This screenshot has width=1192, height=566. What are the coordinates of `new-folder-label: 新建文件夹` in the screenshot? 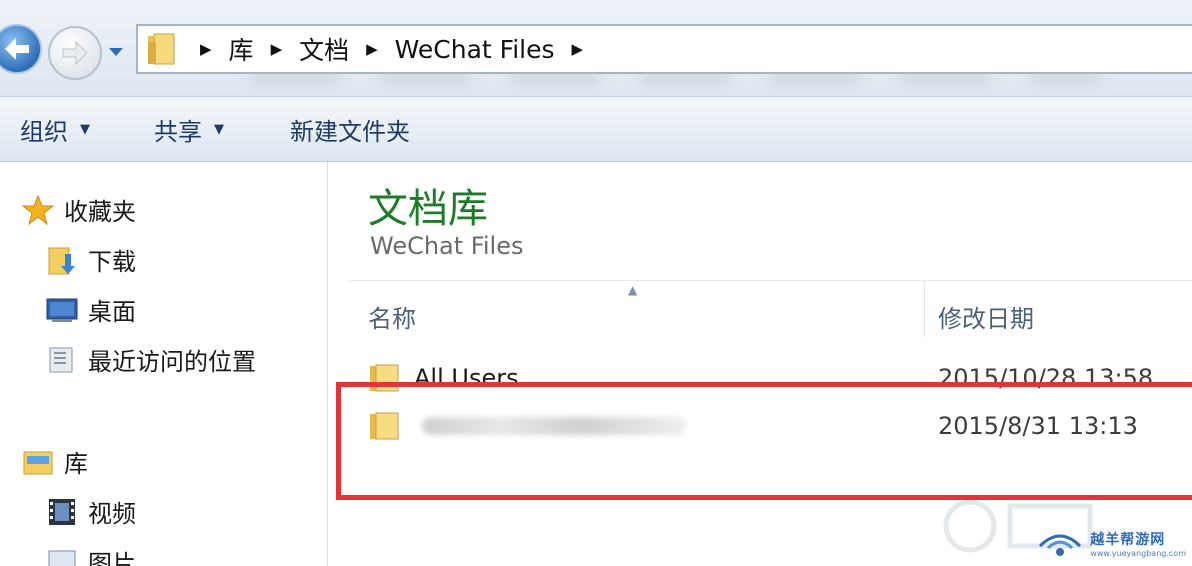 It's located at (350, 131).